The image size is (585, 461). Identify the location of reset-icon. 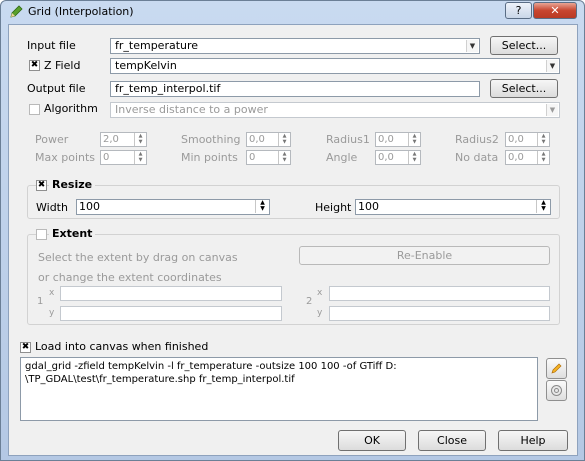
(556, 390).